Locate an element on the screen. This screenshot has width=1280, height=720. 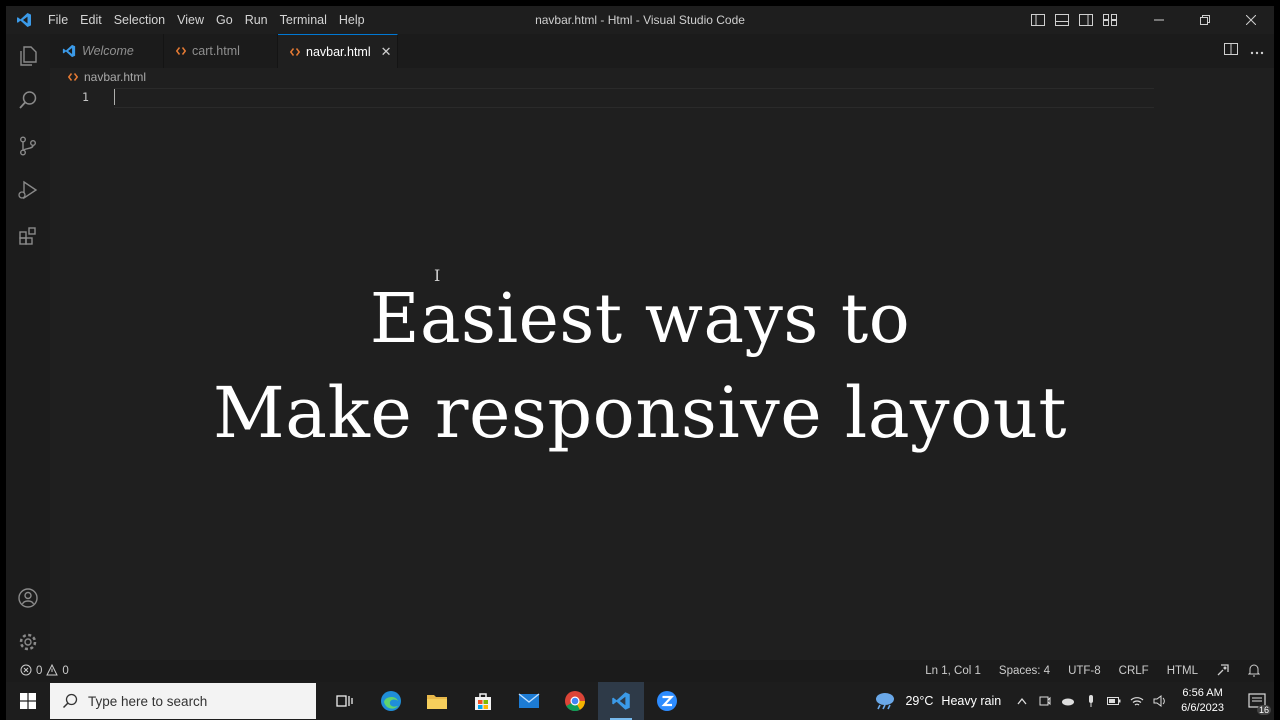
tab-label: navbar.html is located at coordinates (338, 51).